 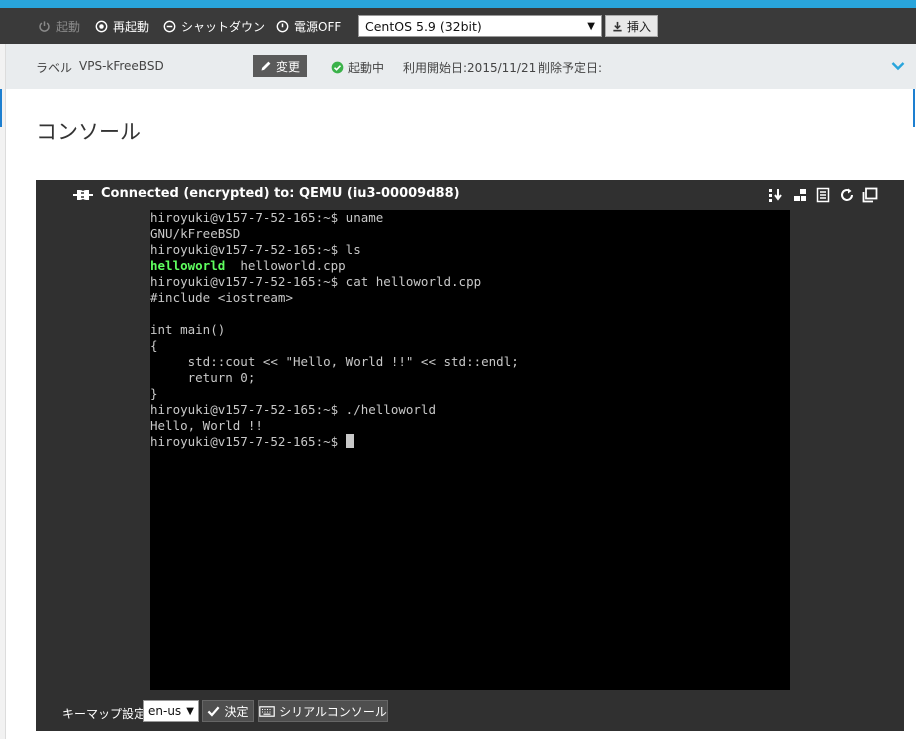 What do you see at coordinates (337, 67) in the screenshot?
I see `check-circle-icon` at bounding box center [337, 67].